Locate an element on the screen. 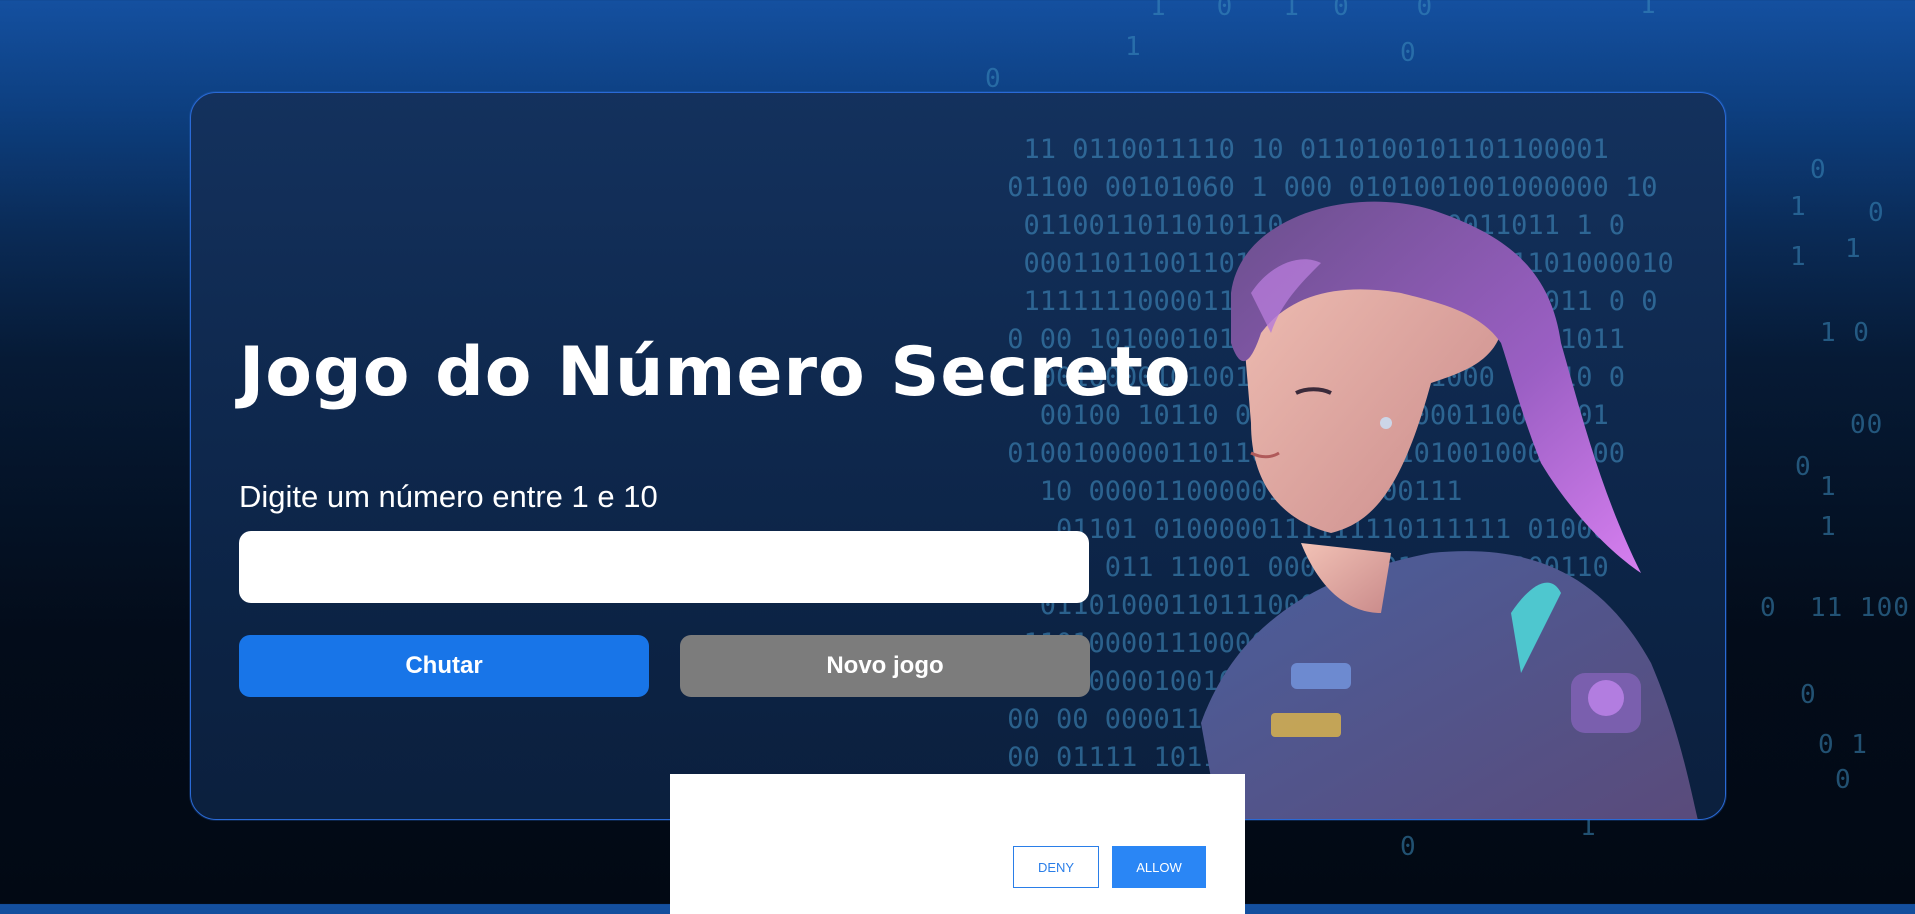  guess-button: Chutar is located at coordinates (444, 666).